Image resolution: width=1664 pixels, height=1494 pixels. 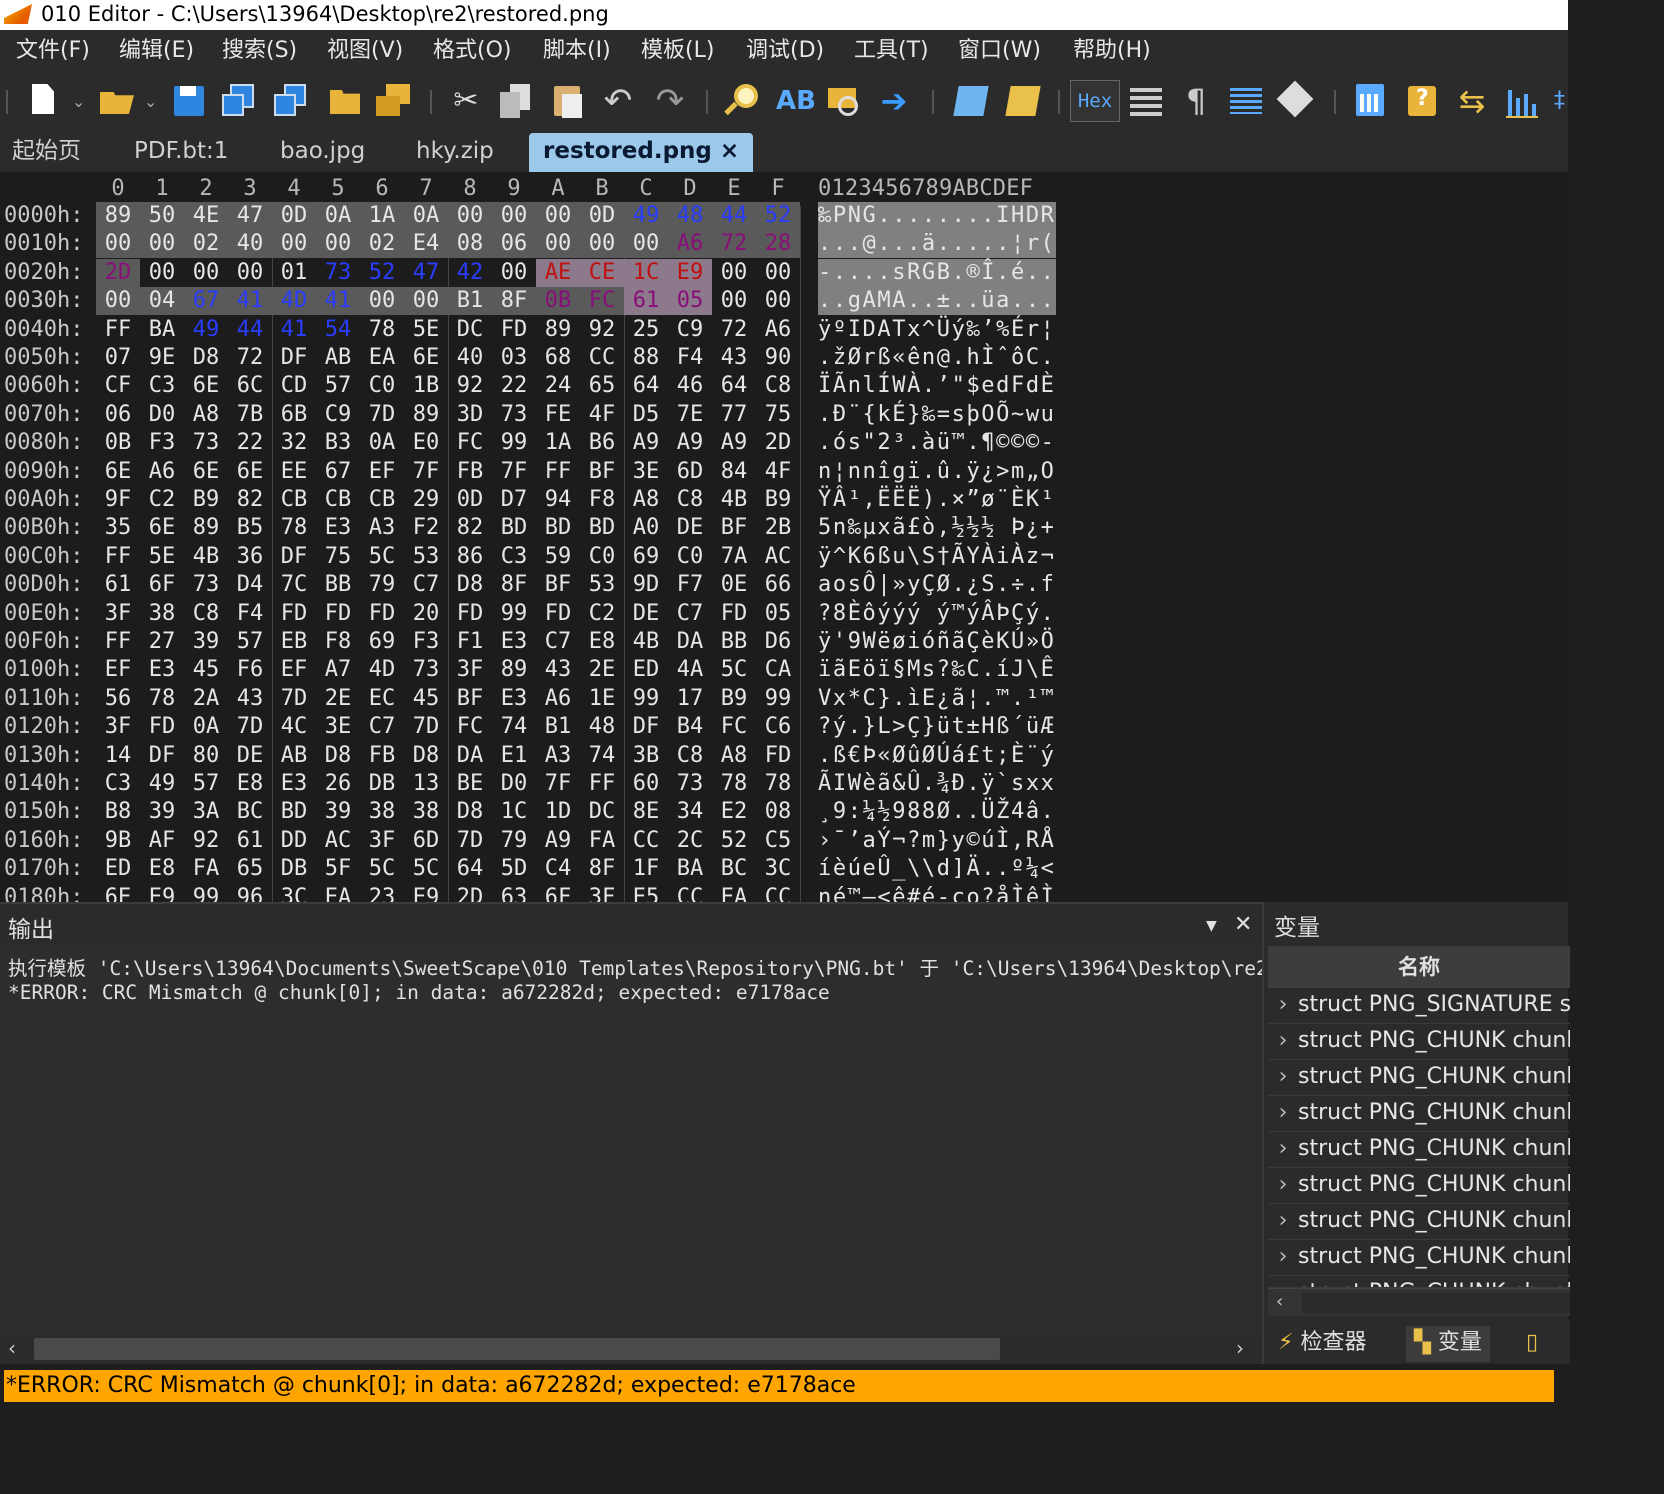 What do you see at coordinates (937, 699) in the screenshot?
I see `hex-ascii-text: Vx*C}.ìE¿ã¦.™.¹™` at bounding box center [937, 699].